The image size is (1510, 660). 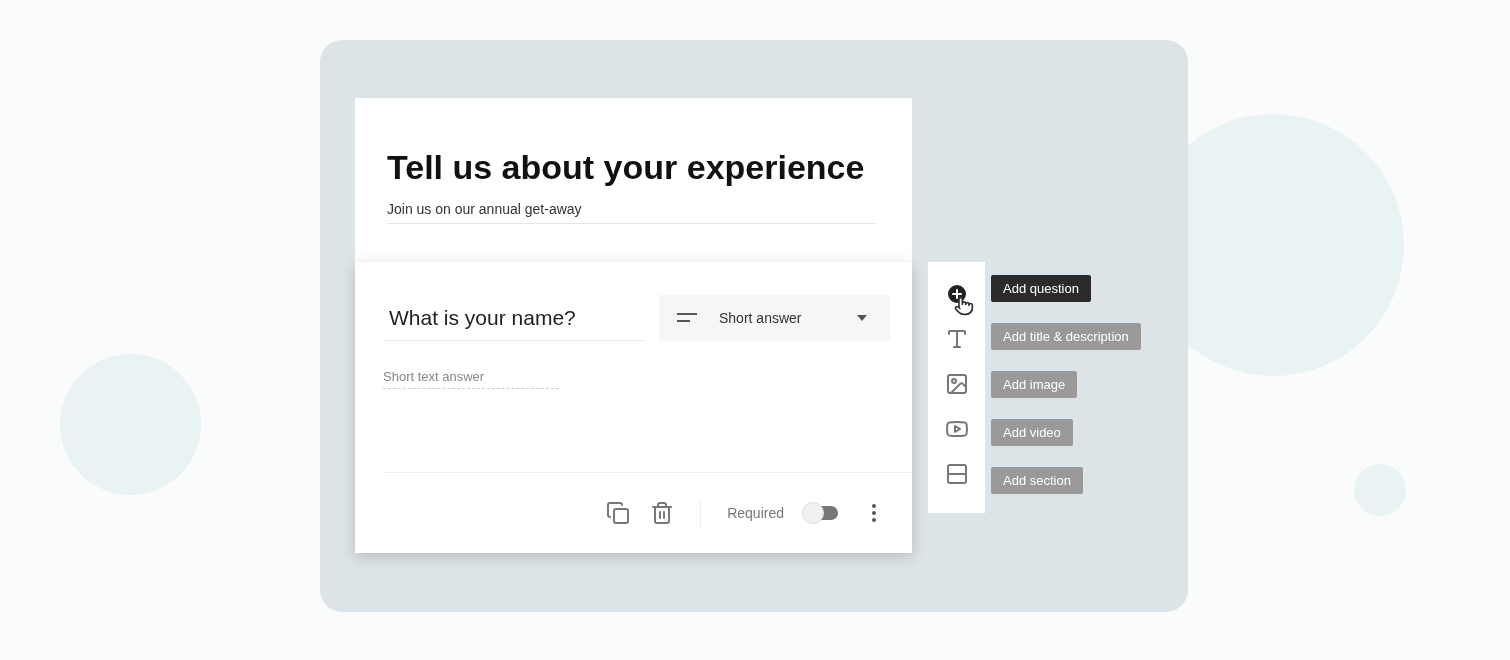 What do you see at coordinates (1037, 480) in the screenshot?
I see `tooltip: Add section` at bounding box center [1037, 480].